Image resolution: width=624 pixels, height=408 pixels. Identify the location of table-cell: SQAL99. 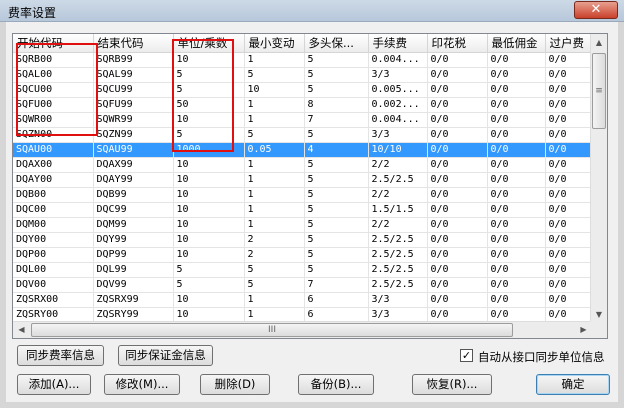
(133, 75).